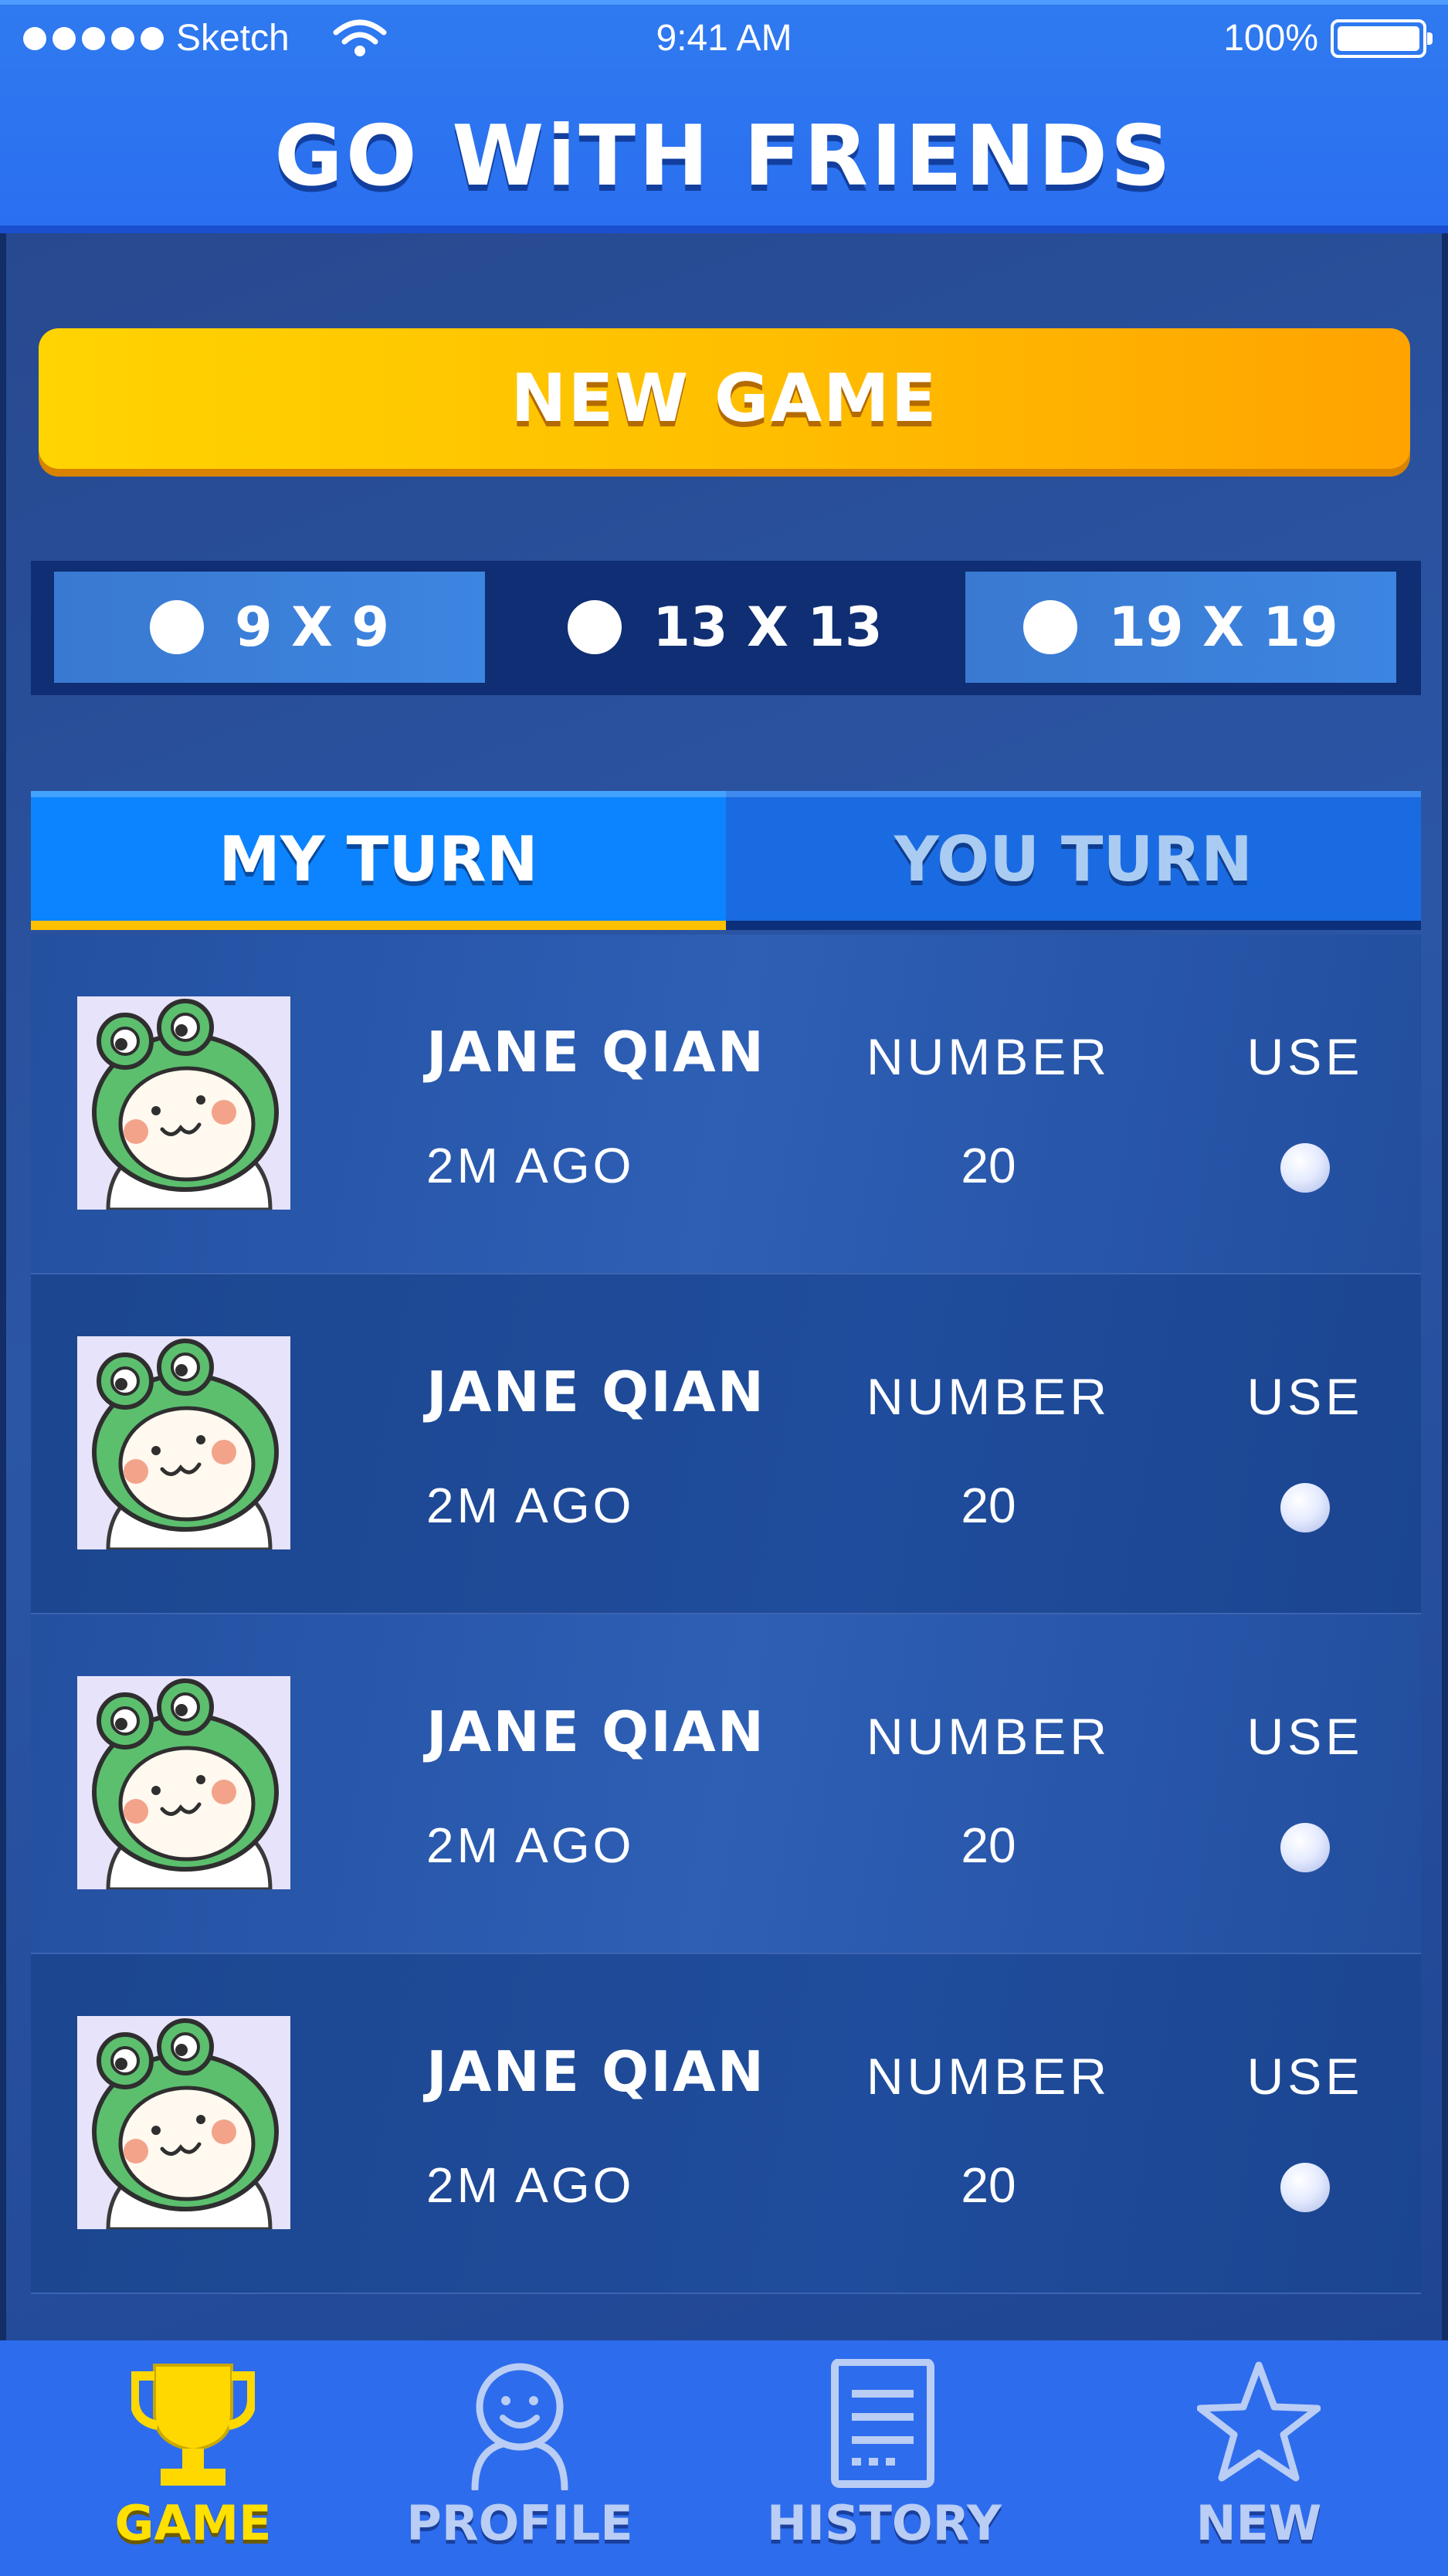 The height and width of the screenshot is (2576, 1448). What do you see at coordinates (193, 2425) in the screenshot?
I see `trophy-icon` at bounding box center [193, 2425].